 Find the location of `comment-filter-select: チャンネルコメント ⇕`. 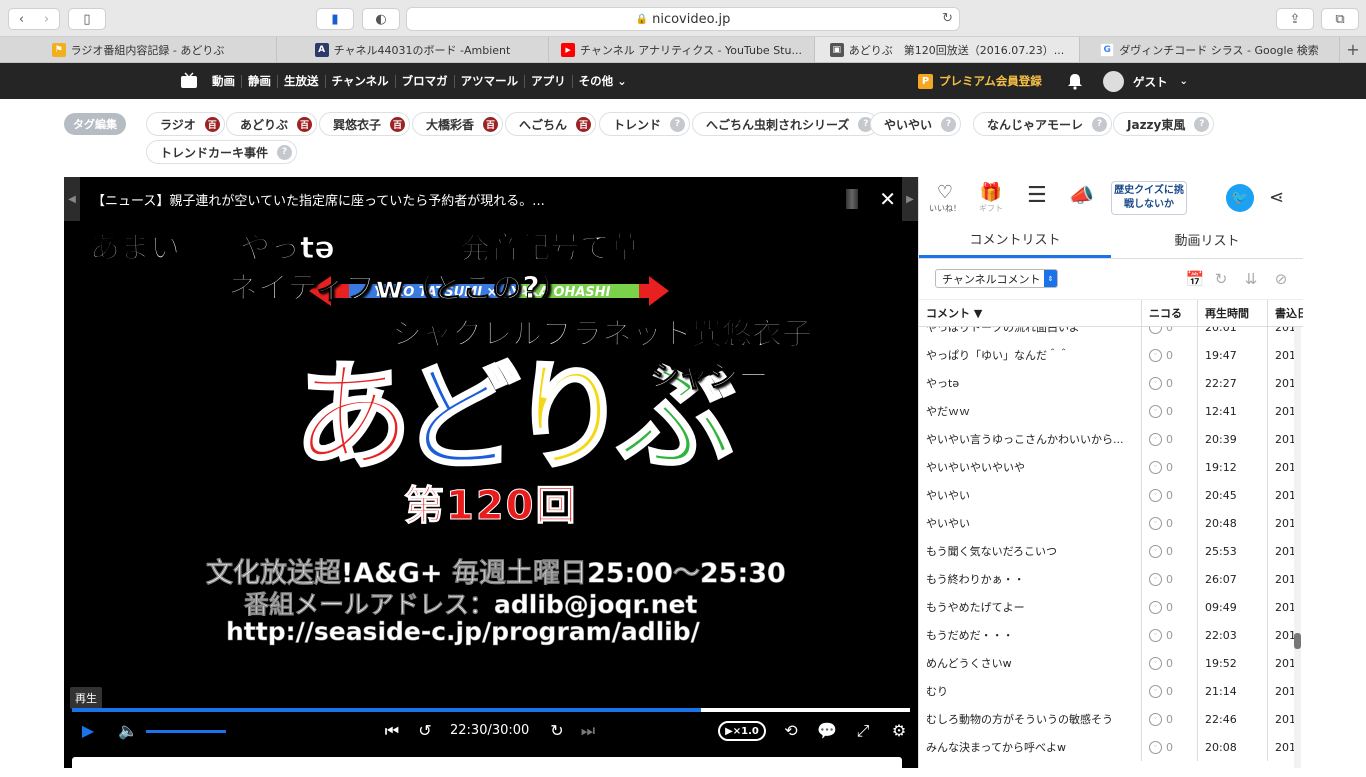

comment-filter-select: チャンネルコメント ⇕ is located at coordinates (996, 278).